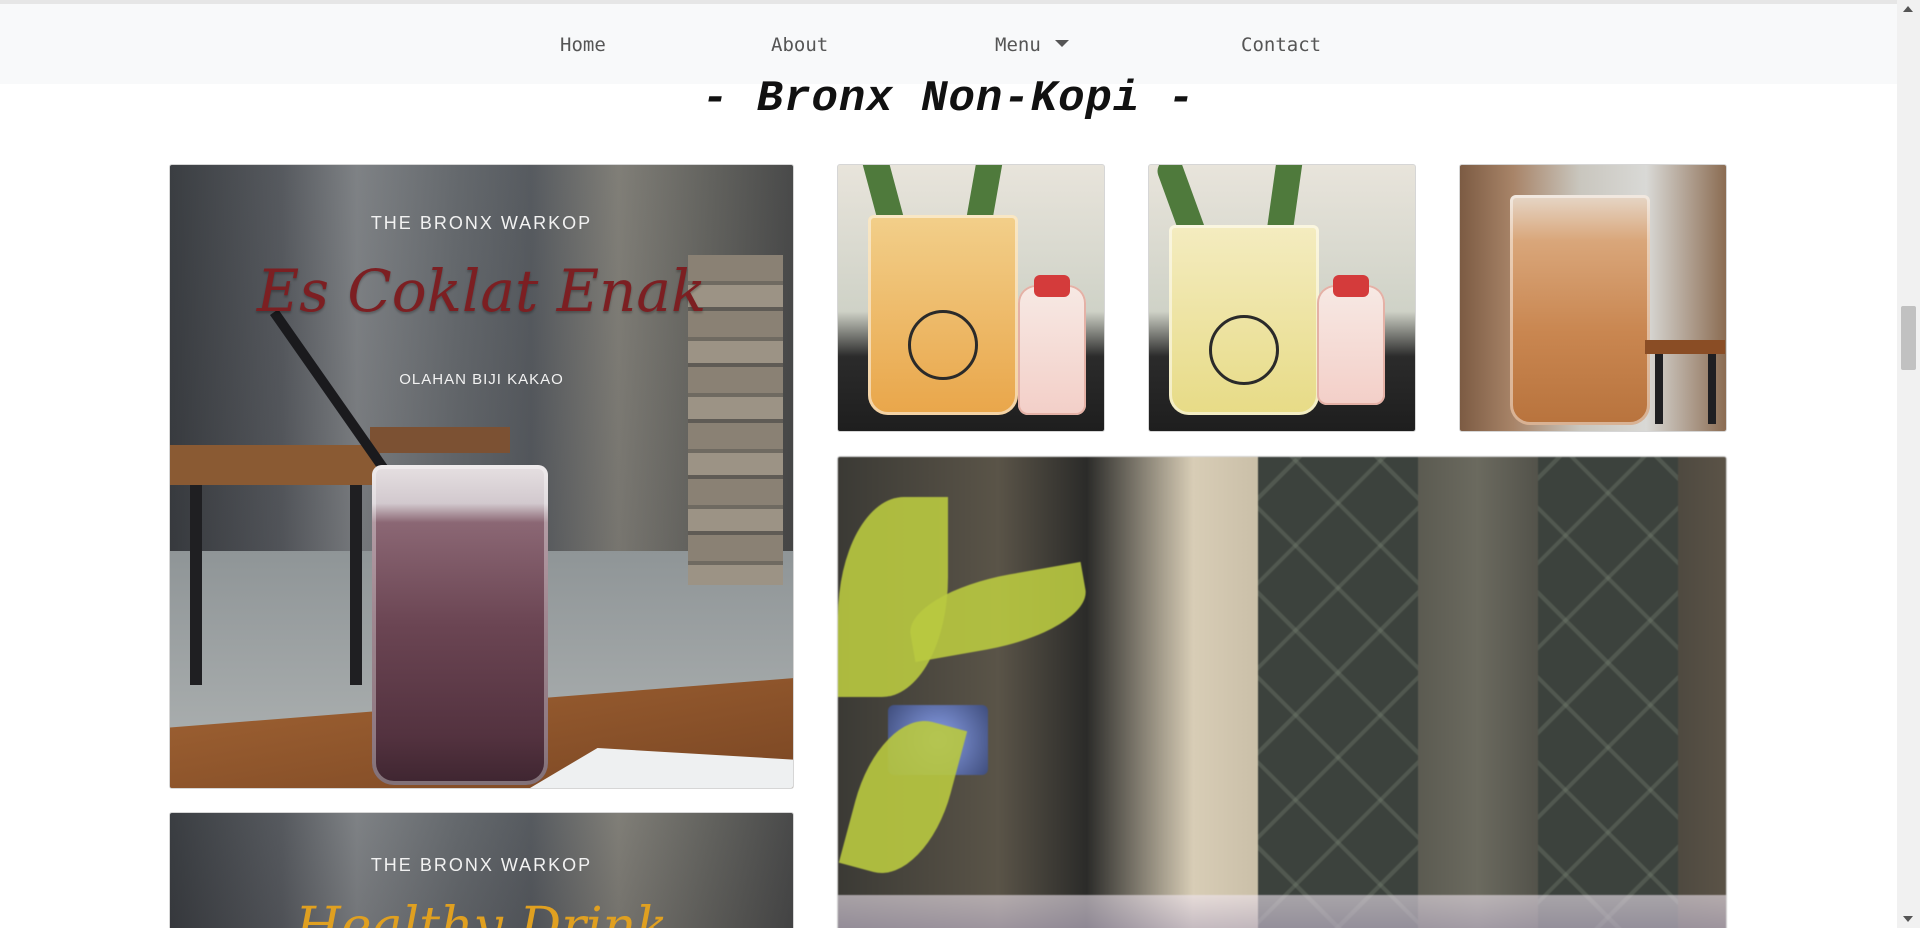  Describe the element at coordinates (460, 625) in the screenshot. I see `photo-chocolate-glass` at that location.